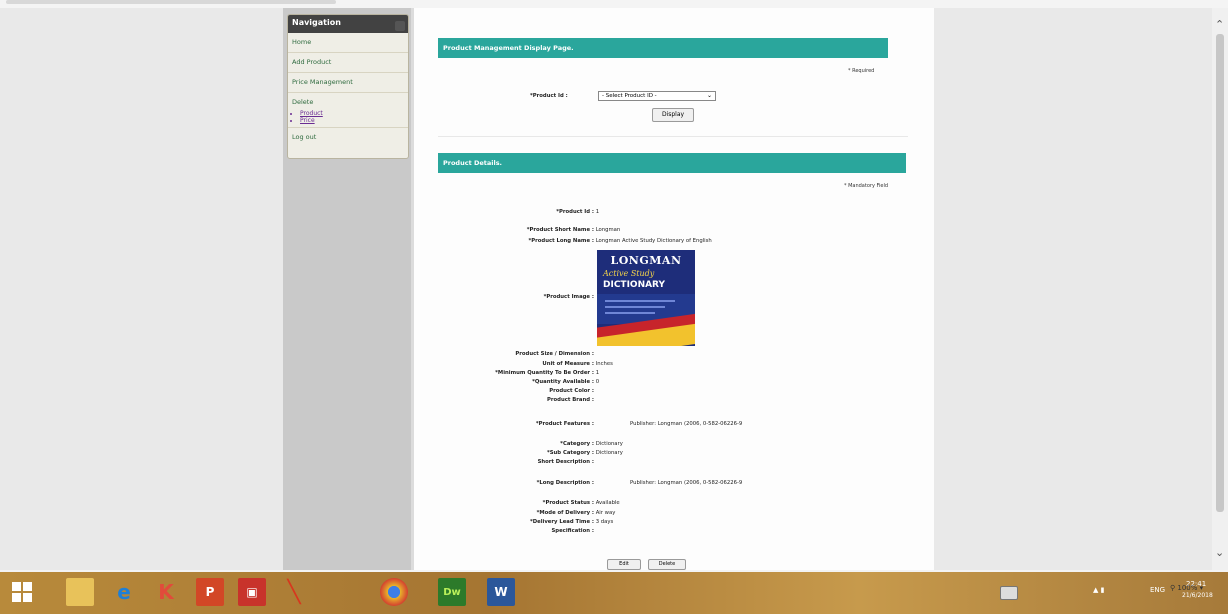 The height and width of the screenshot is (614, 1228). What do you see at coordinates (543, 513) in the screenshot?
I see `field-row-delivery-mode: *Mode of Delivery : Air way` at bounding box center [543, 513].